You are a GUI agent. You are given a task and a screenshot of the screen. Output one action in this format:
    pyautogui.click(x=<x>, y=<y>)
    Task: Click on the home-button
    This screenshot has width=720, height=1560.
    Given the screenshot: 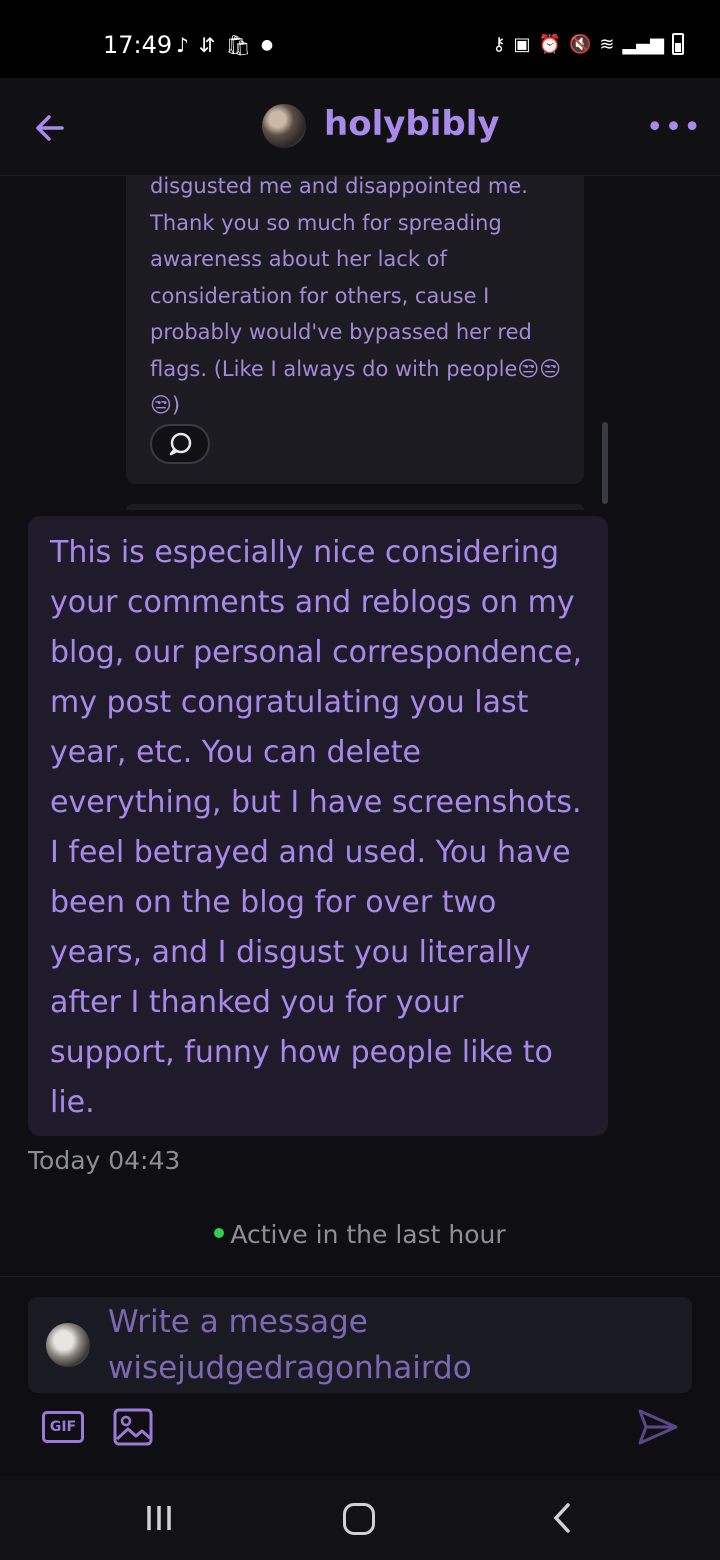 What is the action you would take?
    pyautogui.click(x=359, y=1519)
    